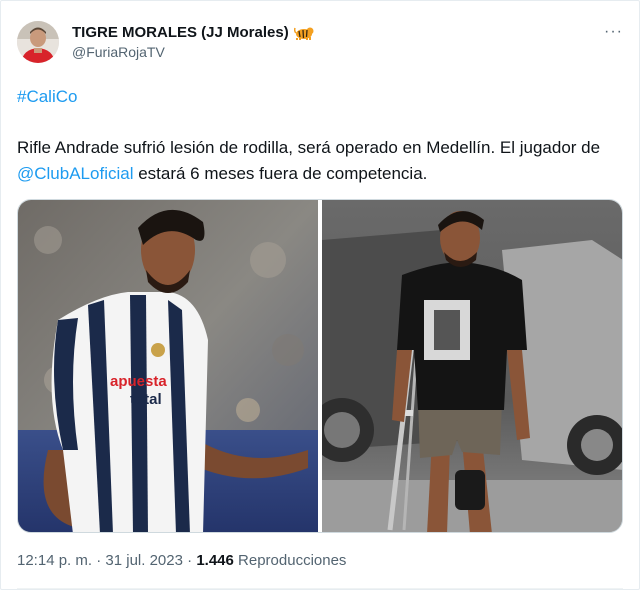 Image resolution: width=640 pixels, height=590 pixels. I want to click on author-name-row: TIGRE MORALES (JJ Morales), so click(193, 32).